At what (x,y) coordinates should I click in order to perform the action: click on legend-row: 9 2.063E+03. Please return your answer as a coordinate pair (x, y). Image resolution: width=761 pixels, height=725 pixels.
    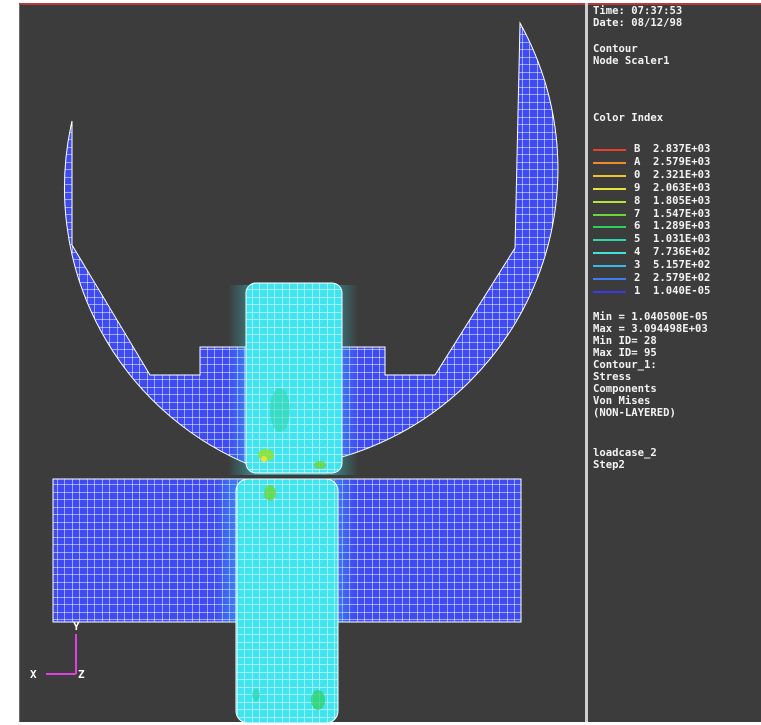
    Looking at the image, I should click on (677, 188).